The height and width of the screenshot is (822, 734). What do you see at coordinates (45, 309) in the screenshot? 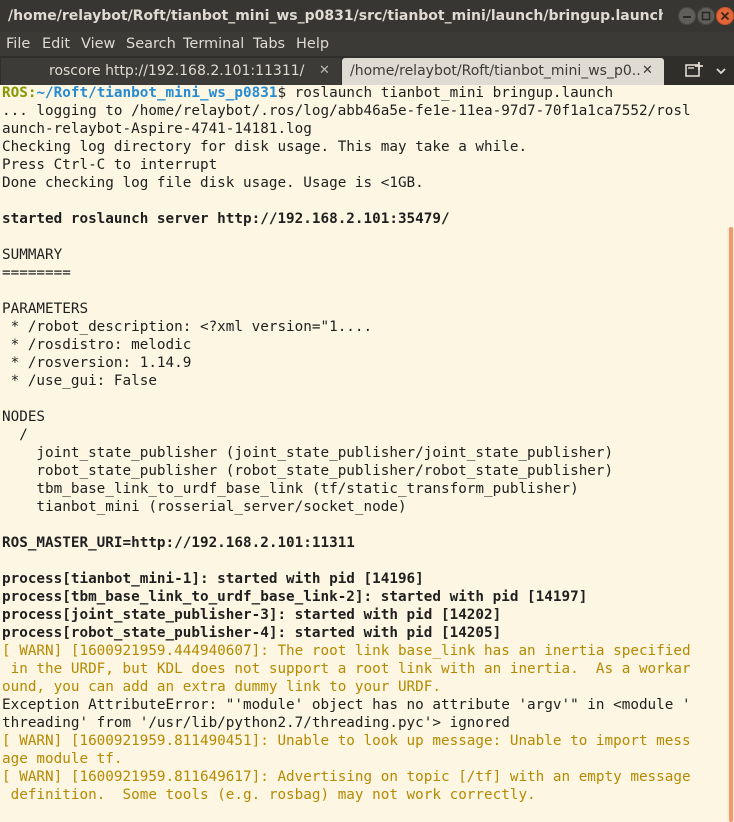
I see `output-line: PARAMETERS` at bounding box center [45, 309].